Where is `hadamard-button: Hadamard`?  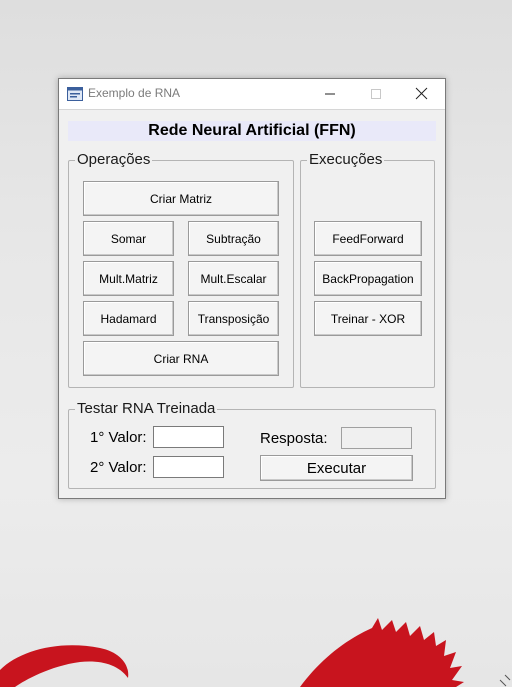 hadamard-button: Hadamard is located at coordinates (128, 318).